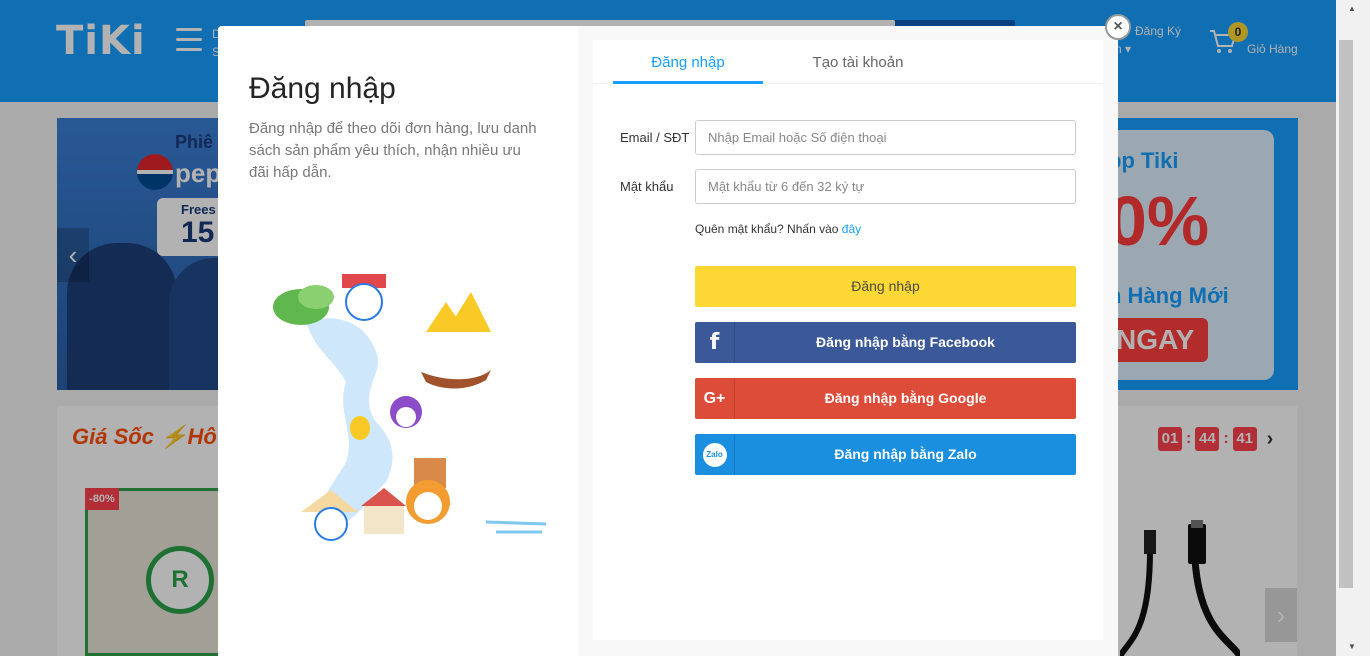 Image resolution: width=1370 pixels, height=656 pixels. I want to click on zalo-icon: Zalo, so click(715, 454).